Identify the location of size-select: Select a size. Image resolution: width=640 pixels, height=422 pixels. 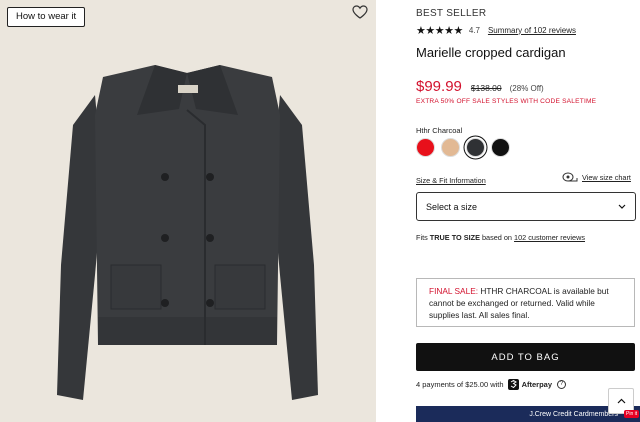
(526, 206).